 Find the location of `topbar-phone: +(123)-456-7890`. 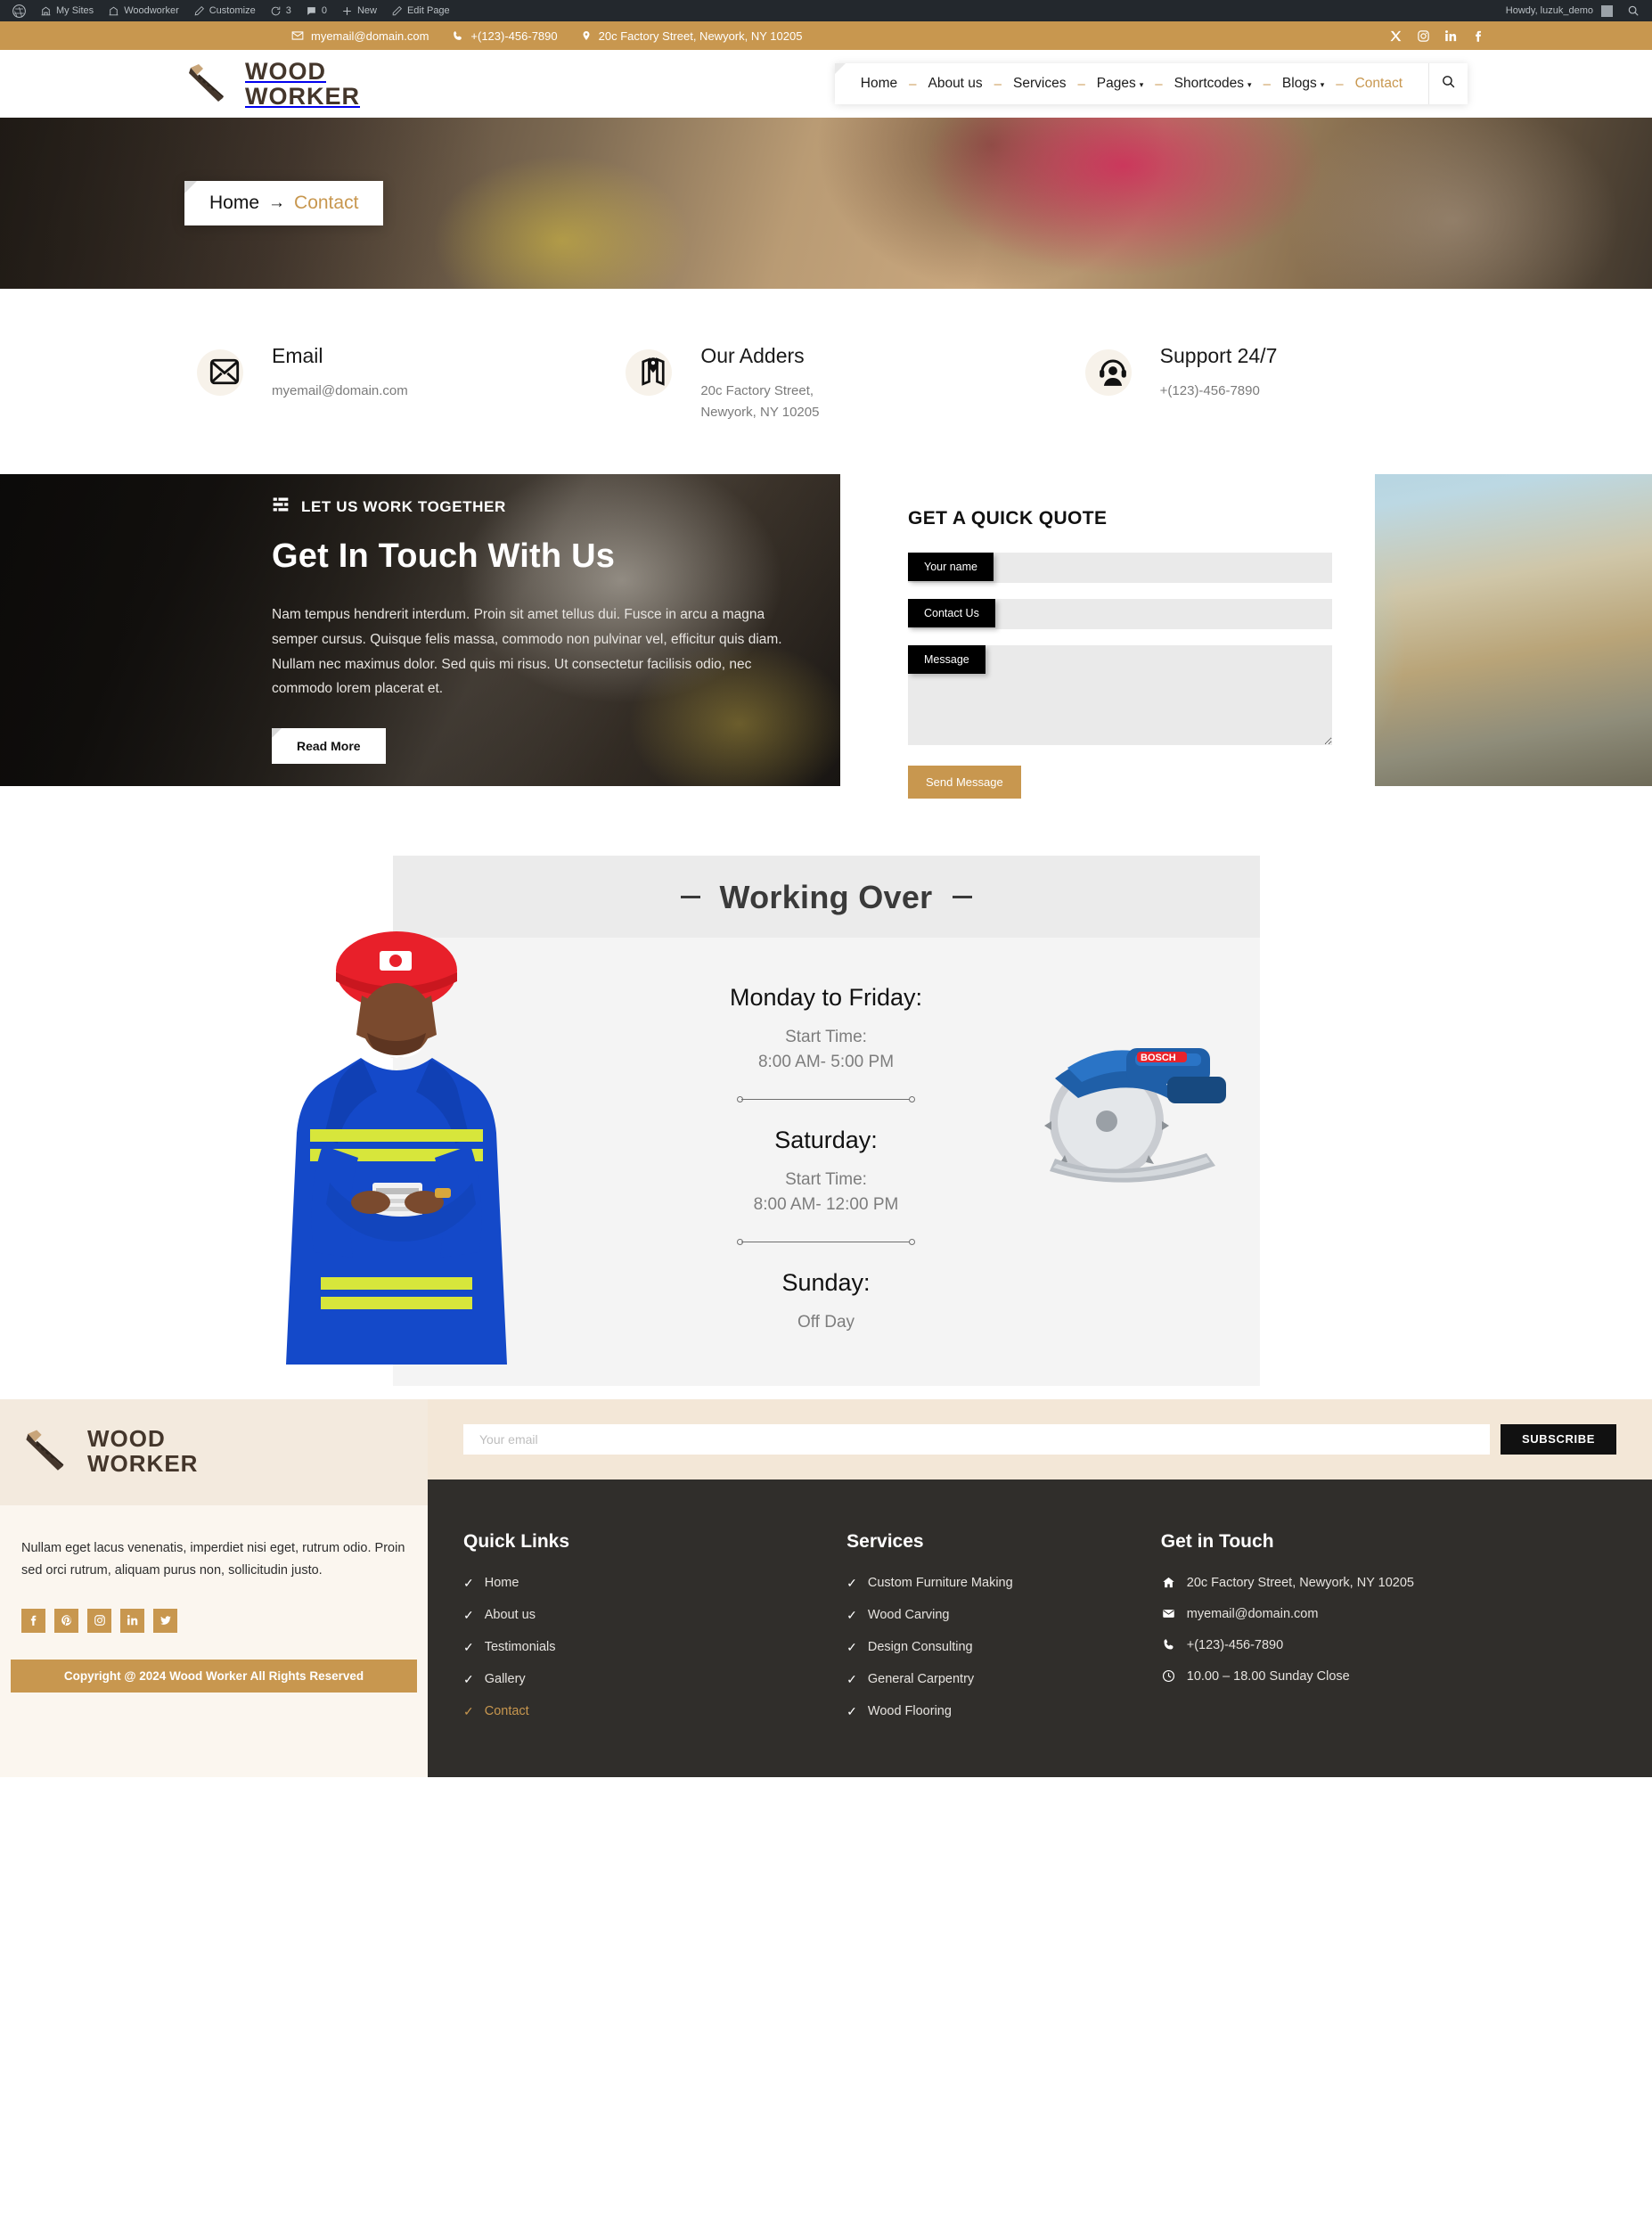

topbar-phone: +(123)-456-7890 is located at coordinates (505, 36).